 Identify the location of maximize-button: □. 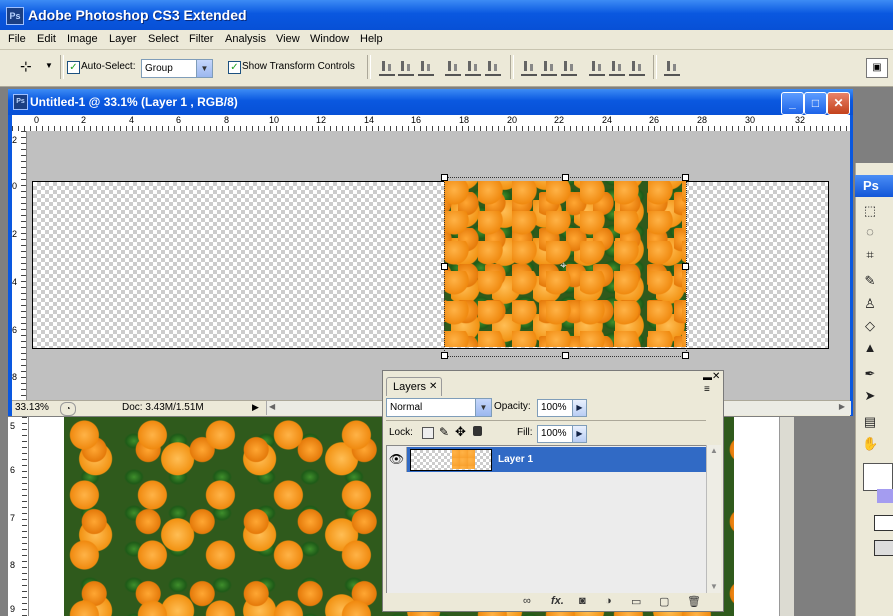
(815, 103).